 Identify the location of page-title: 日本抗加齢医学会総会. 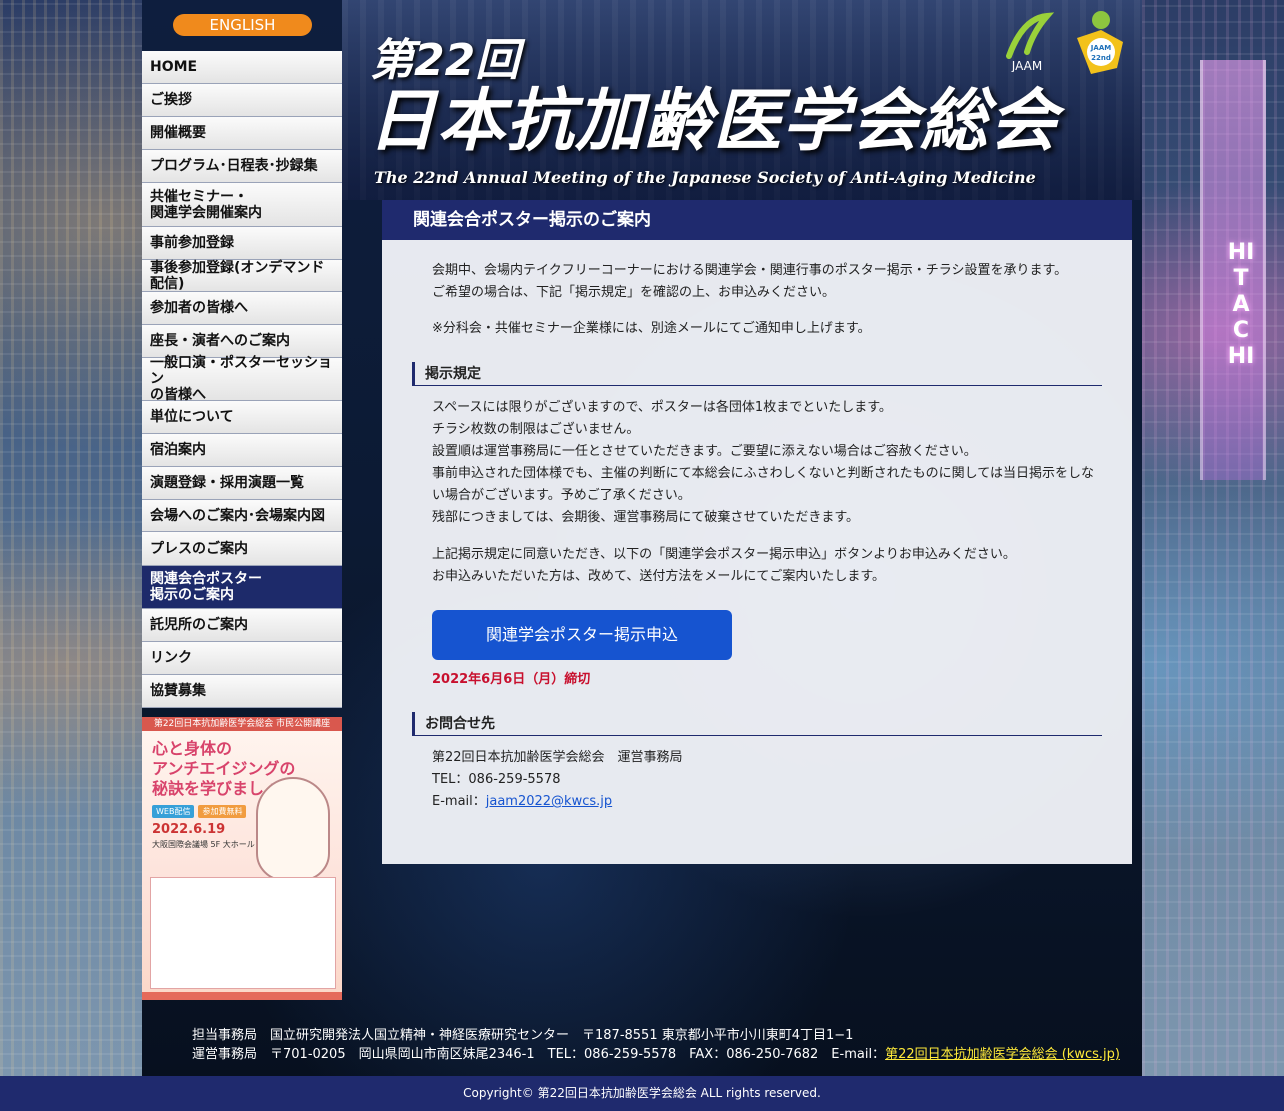
(713, 121).